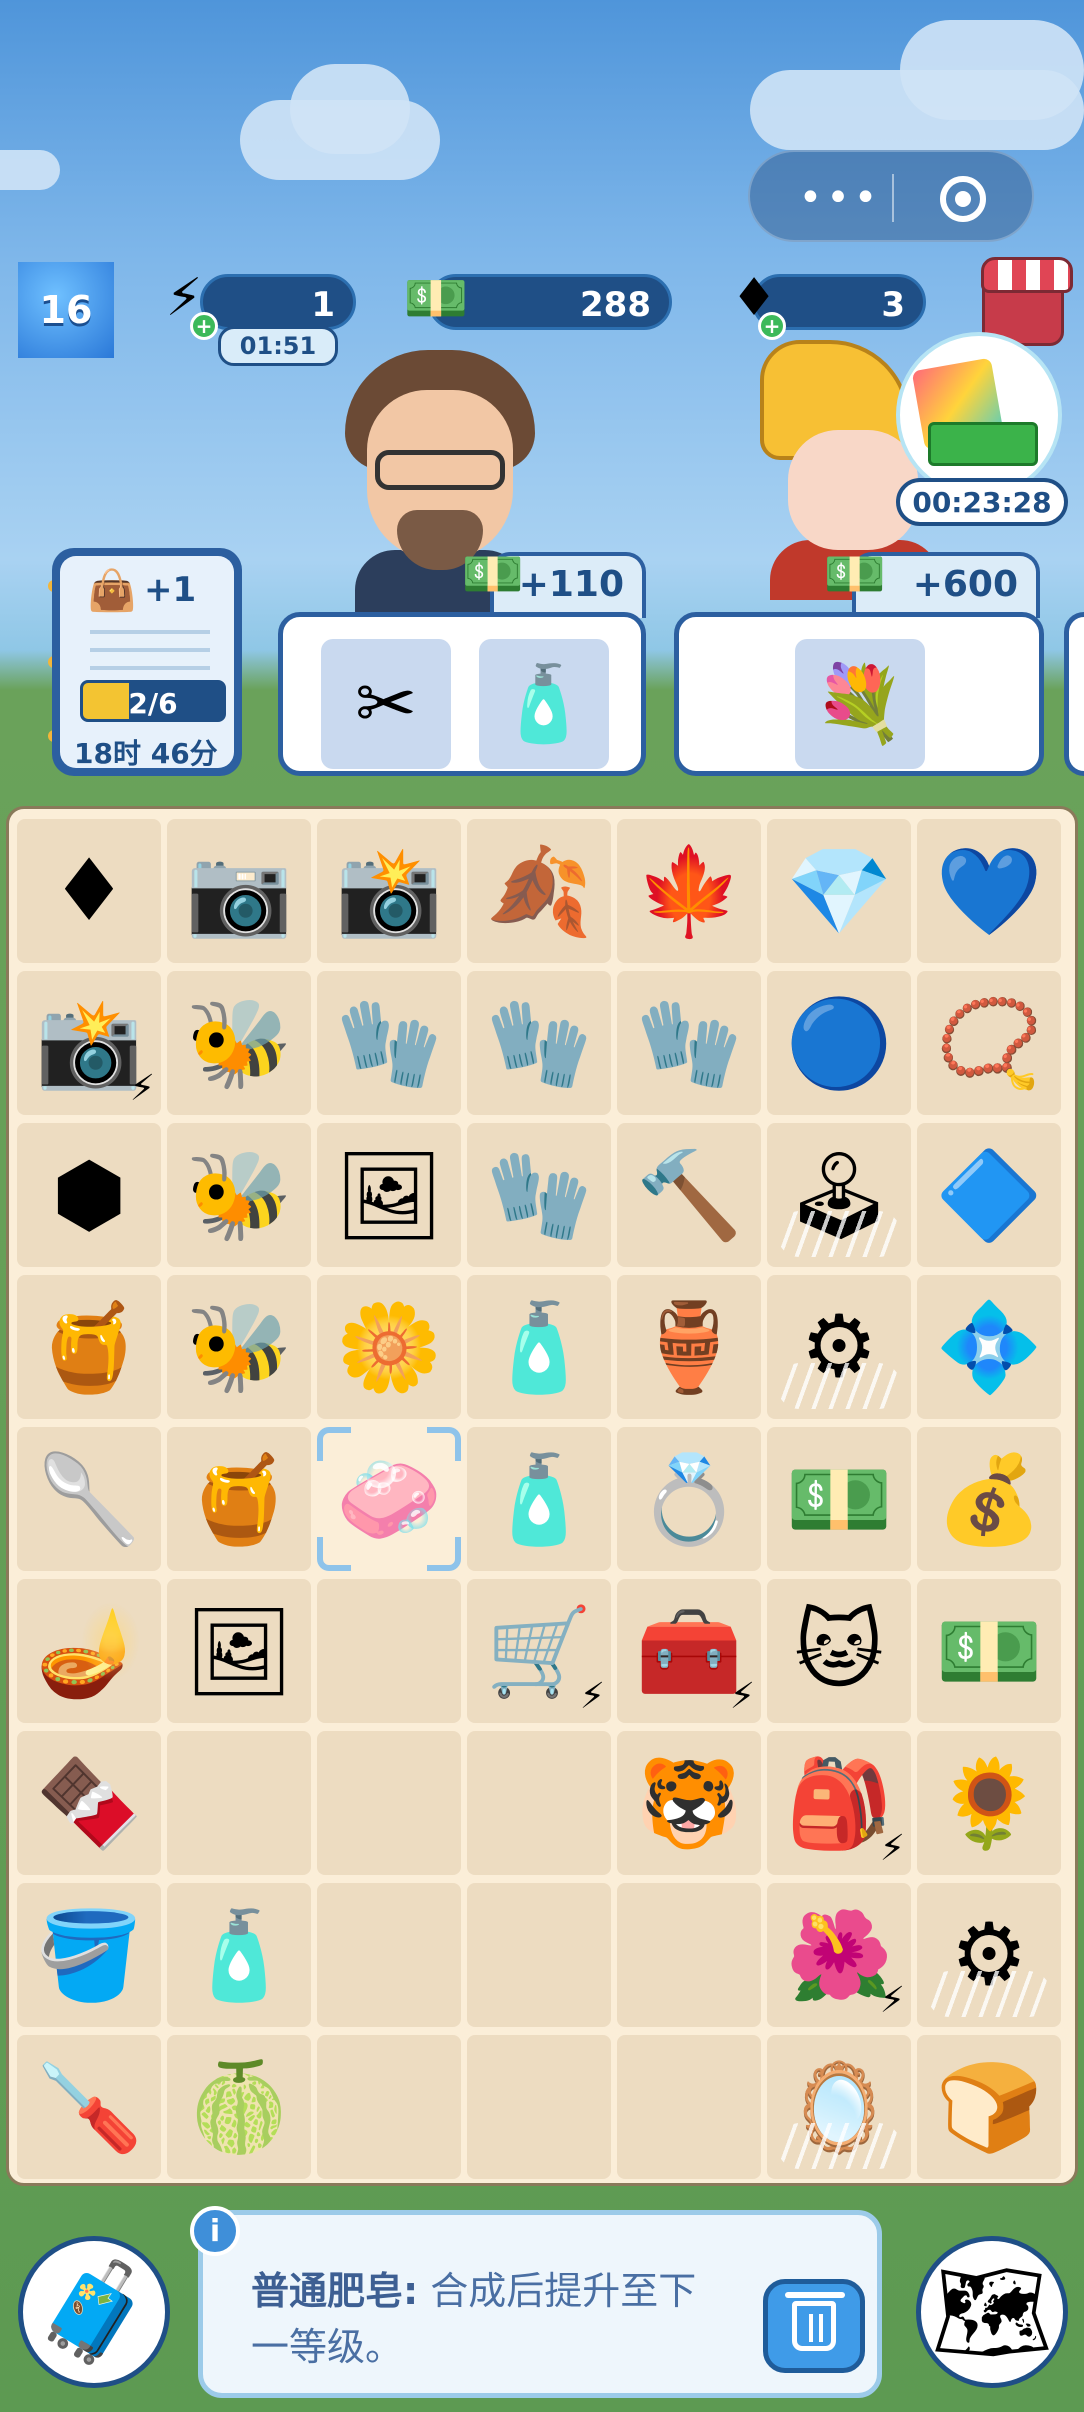 This screenshot has height=2412, width=1084. What do you see at coordinates (278, 302) in the screenshot?
I see `energy-bar: 1` at bounding box center [278, 302].